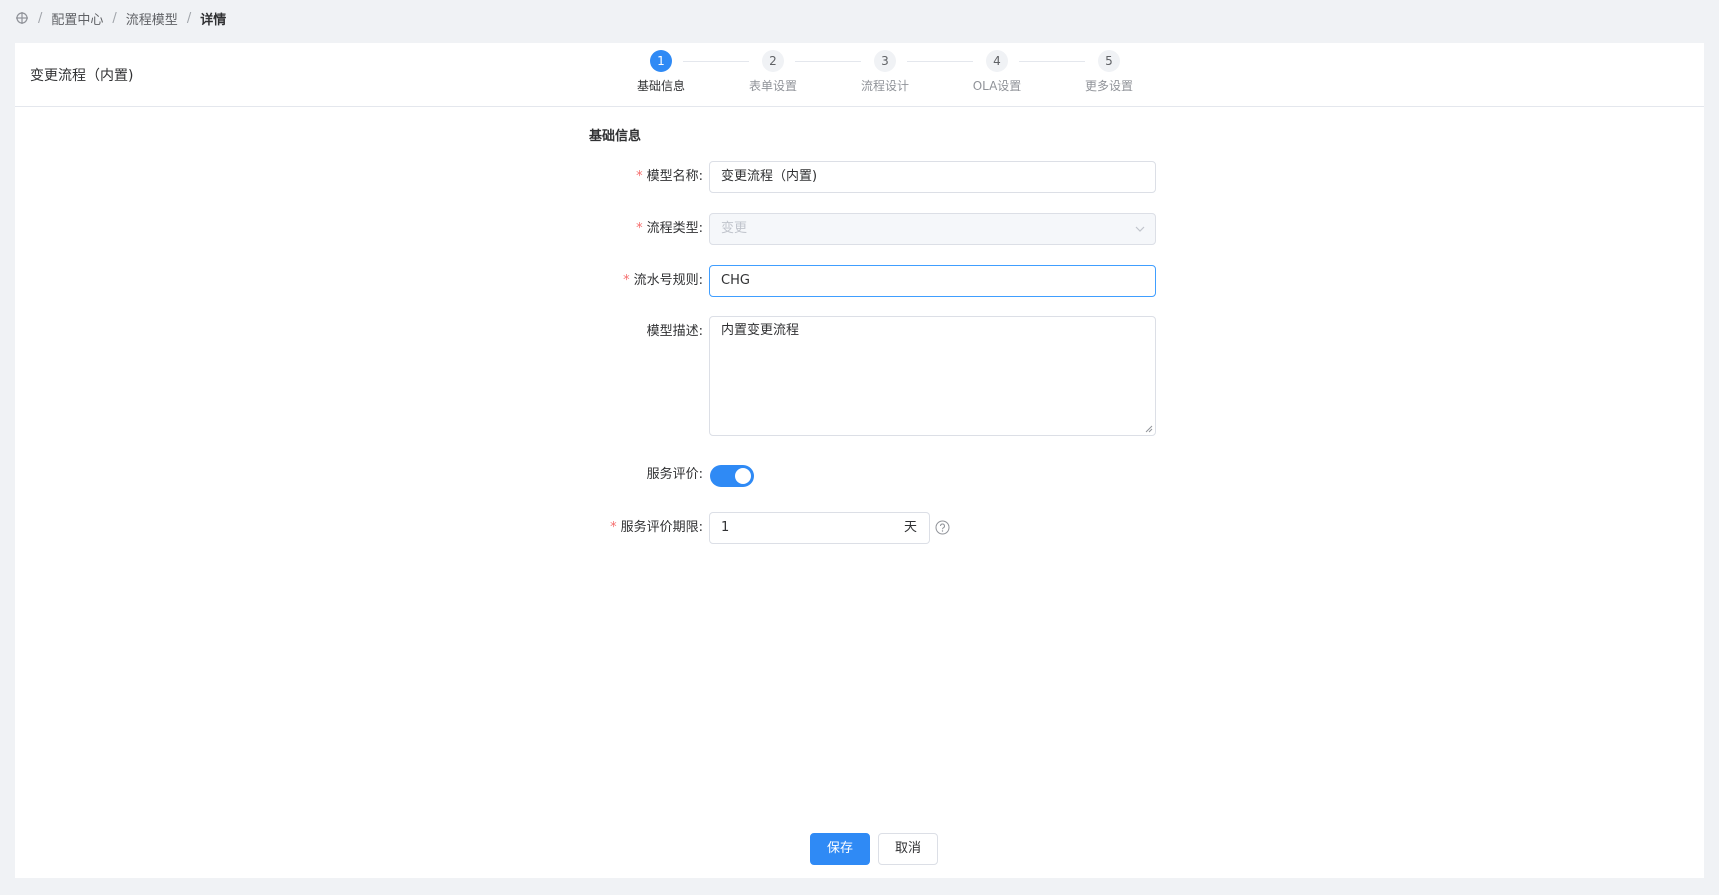 This screenshot has width=1719, height=895. I want to click on service-rating-label: 服务评价:, so click(674, 474).